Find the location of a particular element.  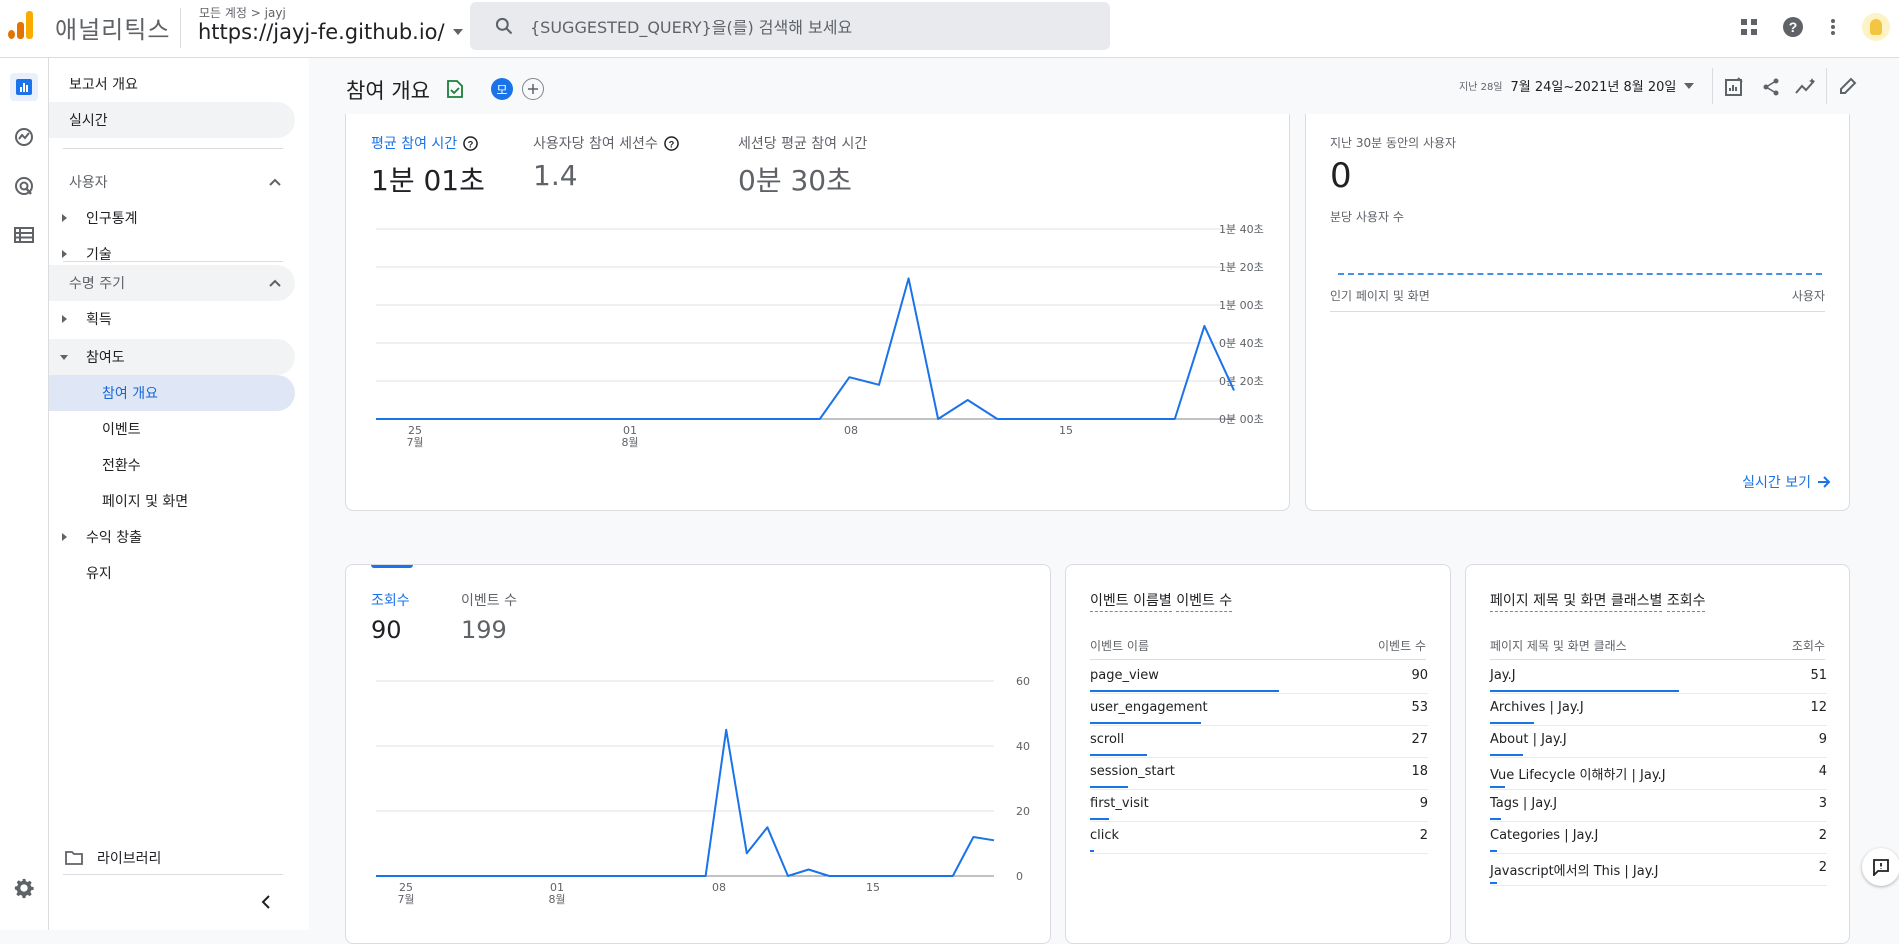

top-pages-header: 인기 페이지 및 화면 is located at coordinates (1380, 295).